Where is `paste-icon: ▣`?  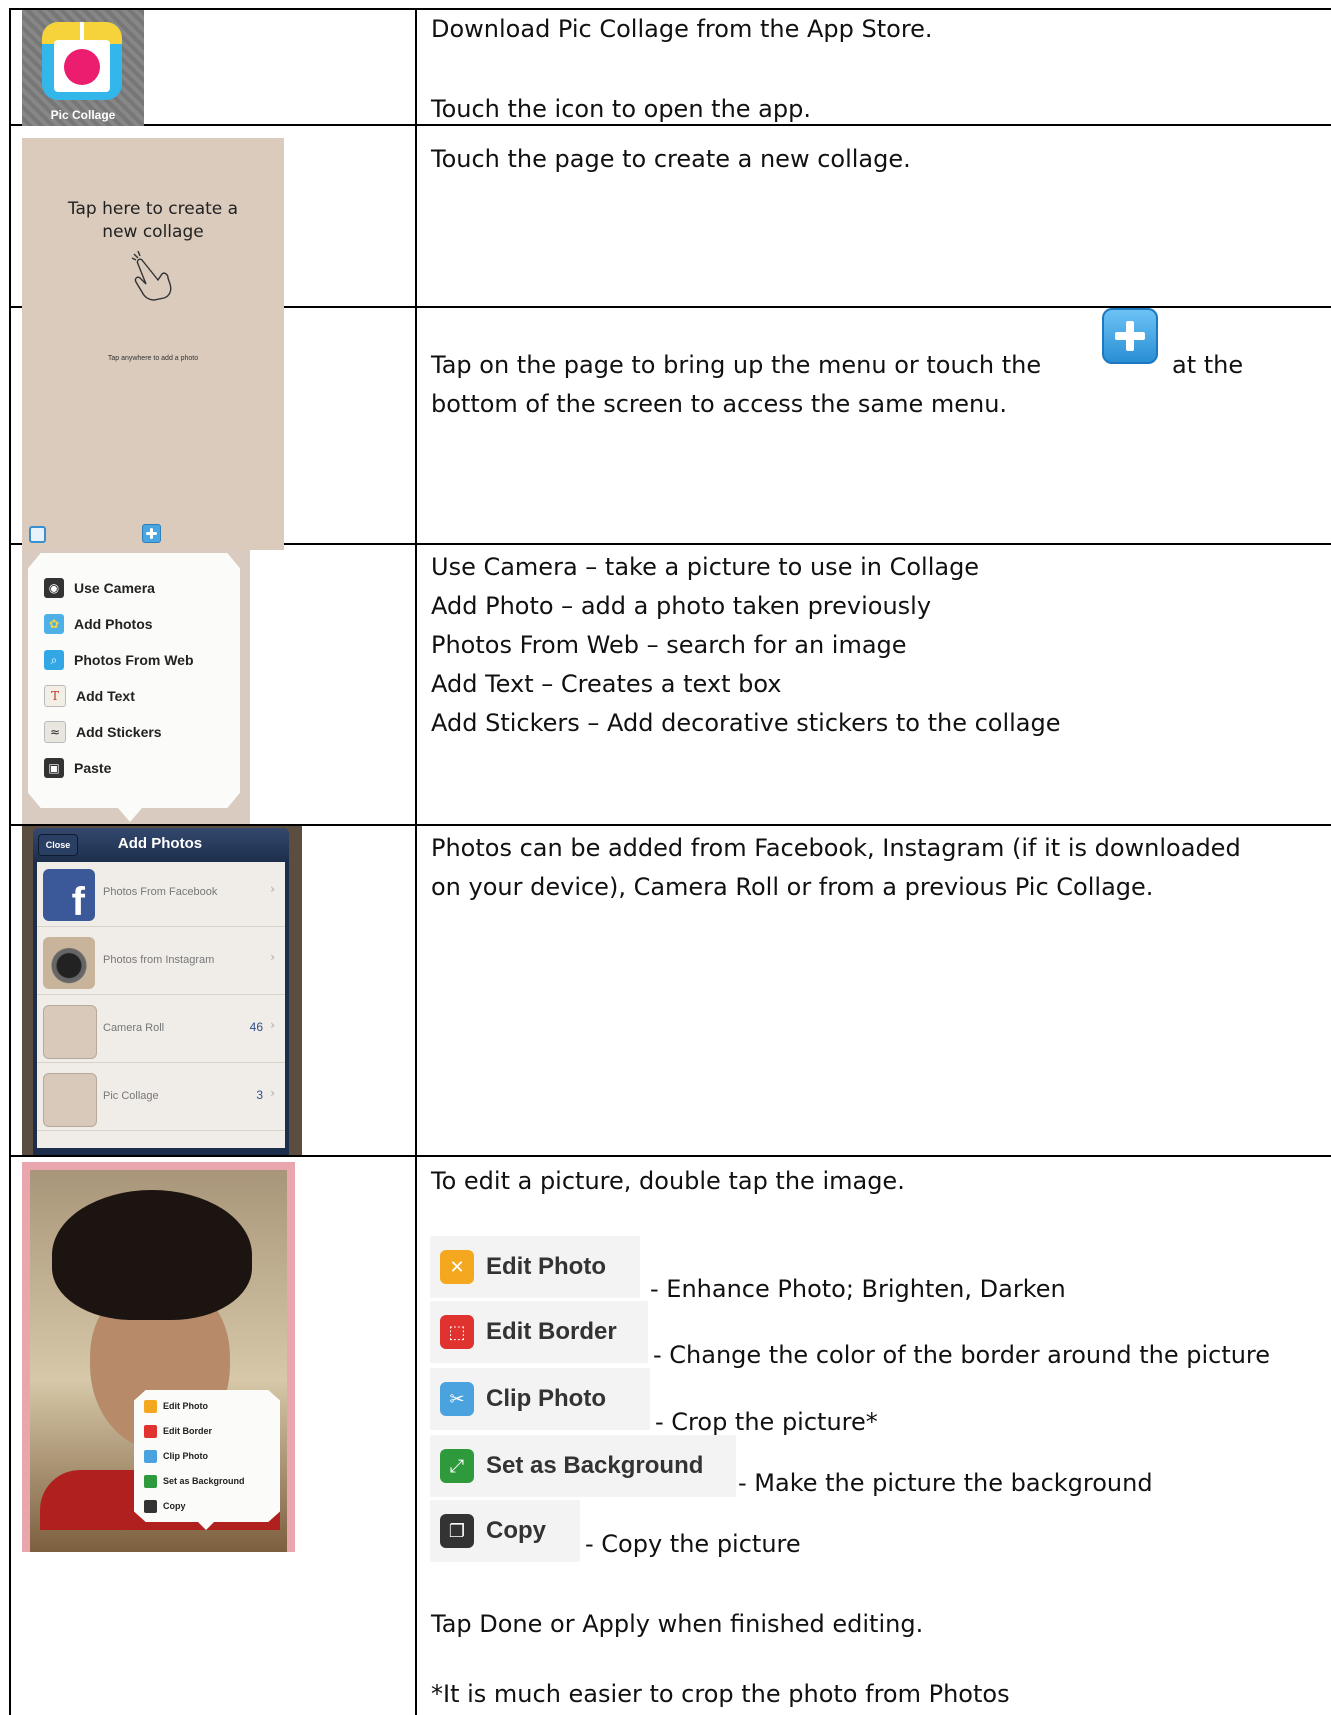 paste-icon: ▣ is located at coordinates (54, 768).